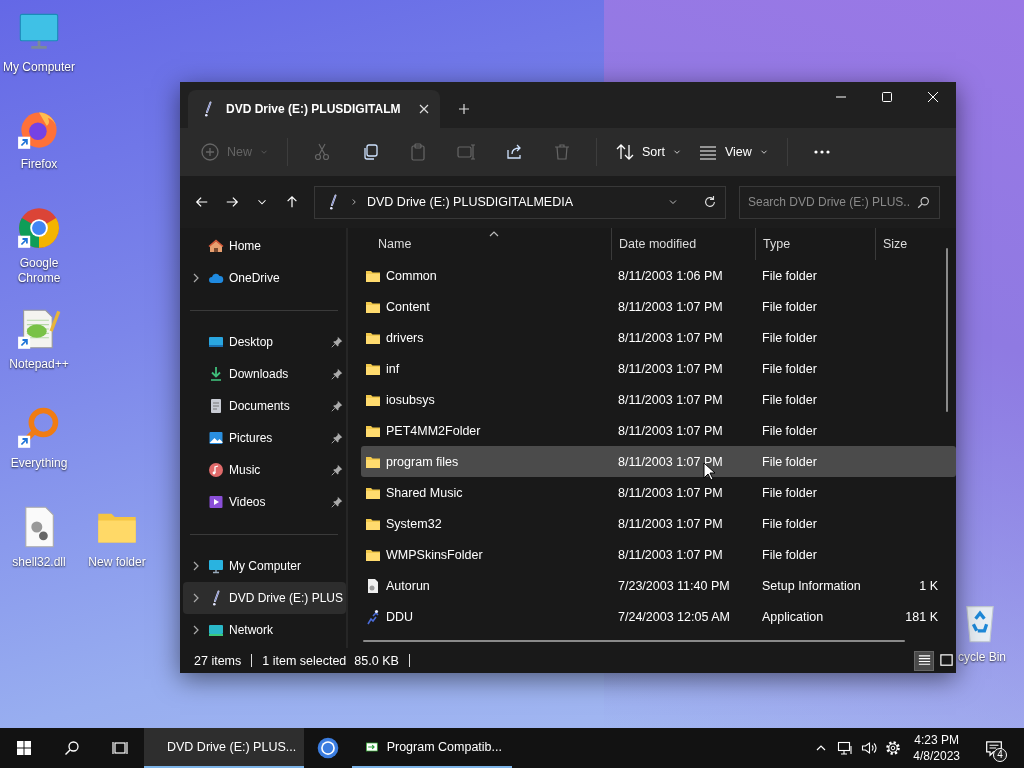  What do you see at coordinates (39, 138) in the screenshot?
I see `desktop-shortcut: Firefox` at bounding box center [39, 138].